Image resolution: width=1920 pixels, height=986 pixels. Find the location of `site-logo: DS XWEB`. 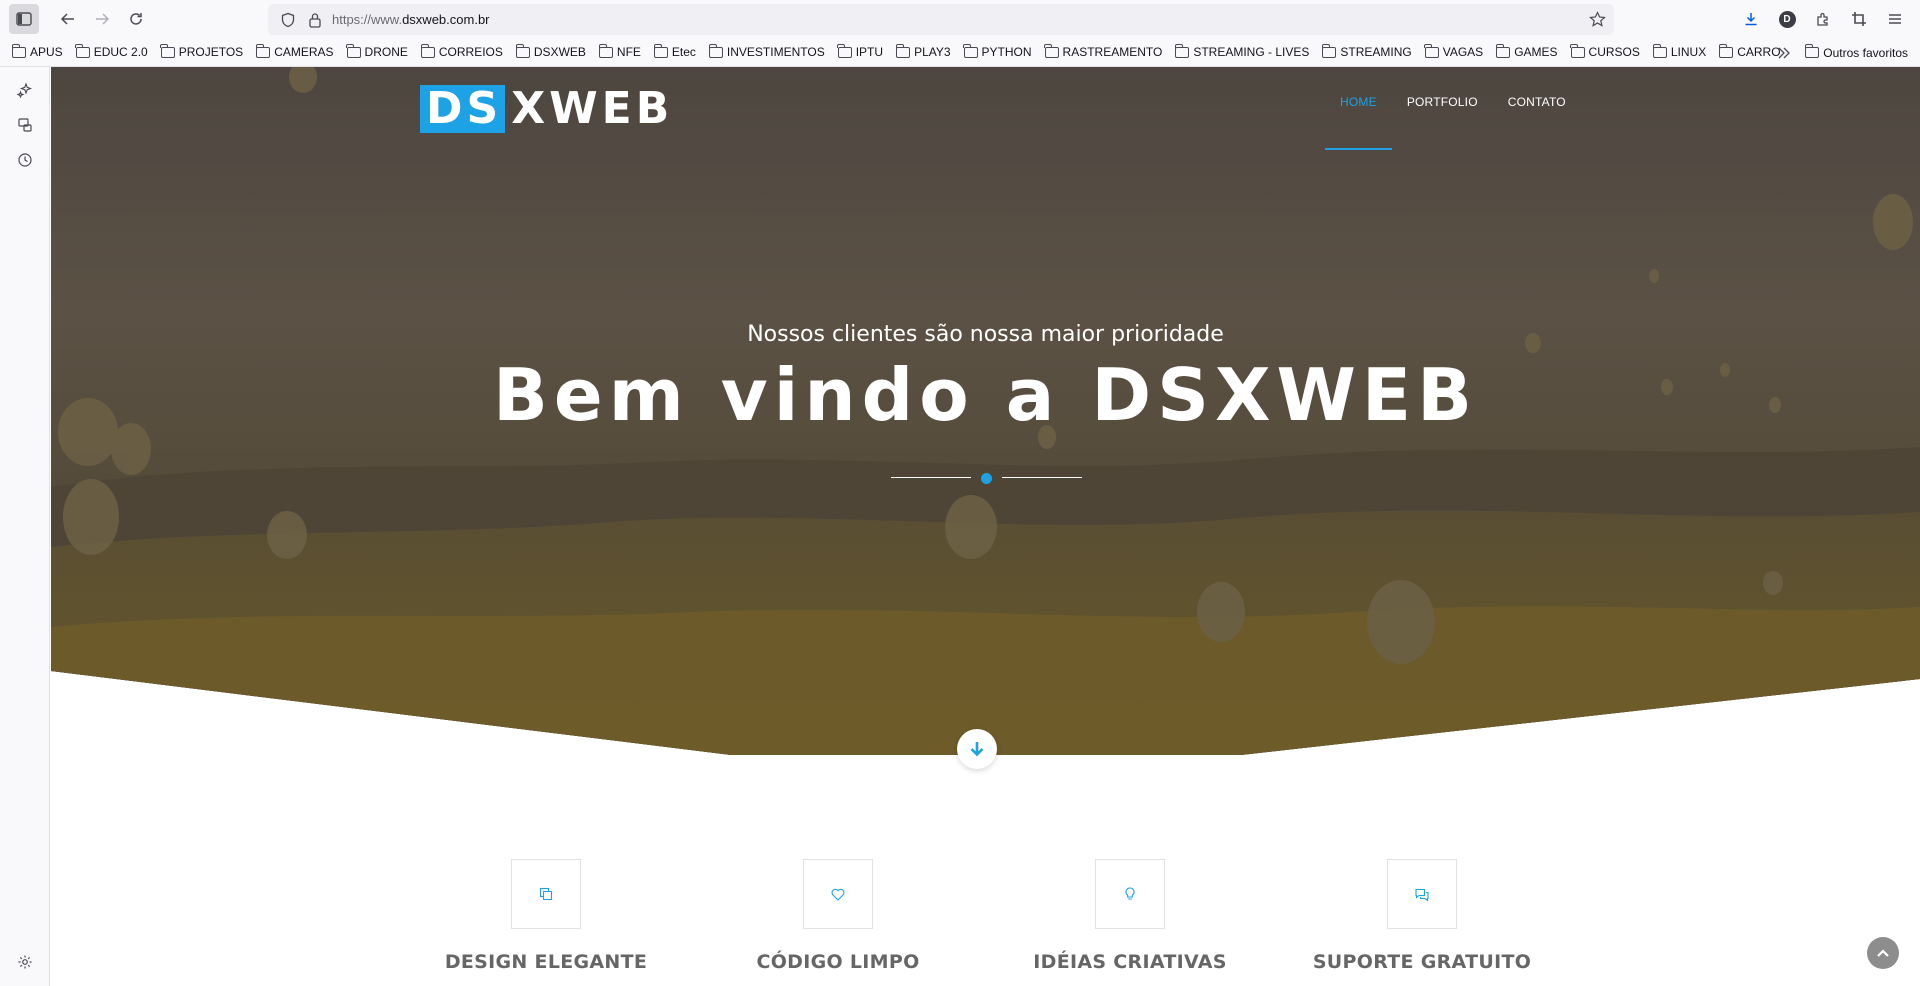

site-logo: DS XWEB is located at coordinates (546, 109).